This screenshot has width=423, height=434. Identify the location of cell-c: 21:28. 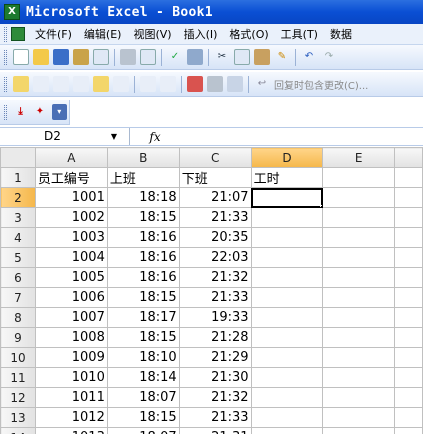
(215, 337).